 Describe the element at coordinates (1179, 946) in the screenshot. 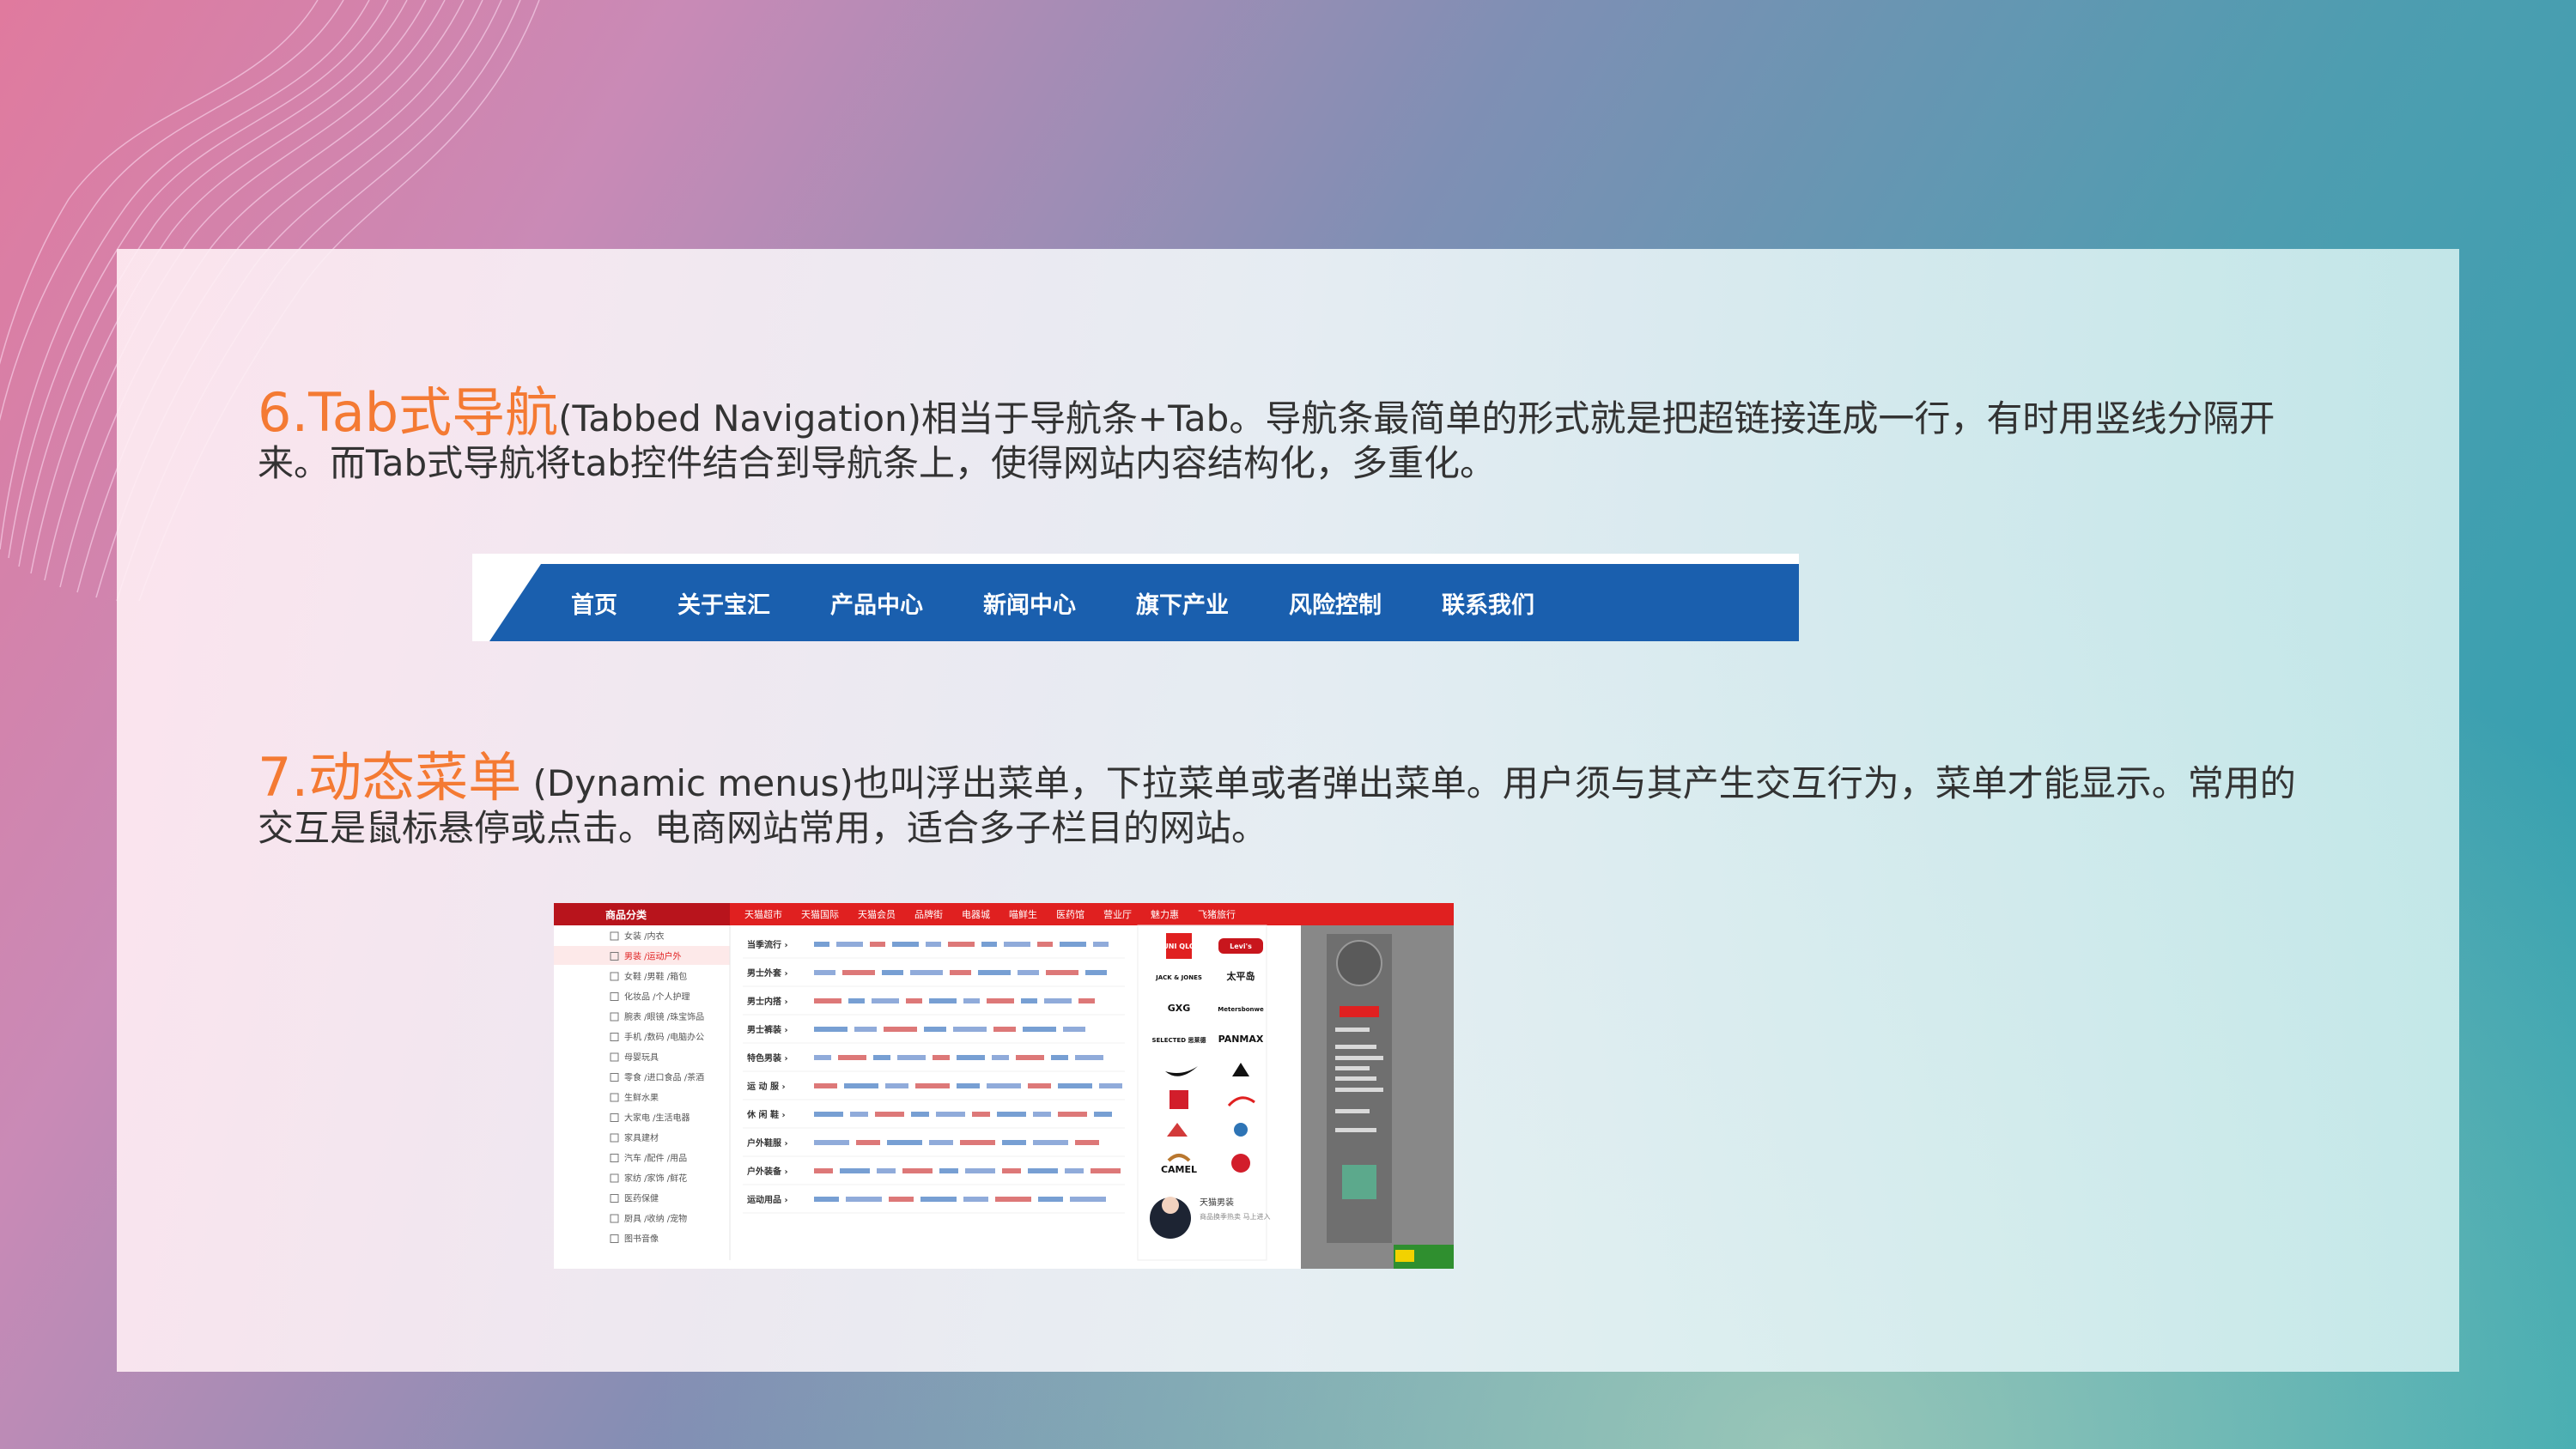

I see `brand-logo-0: UNI QLO` at that location.